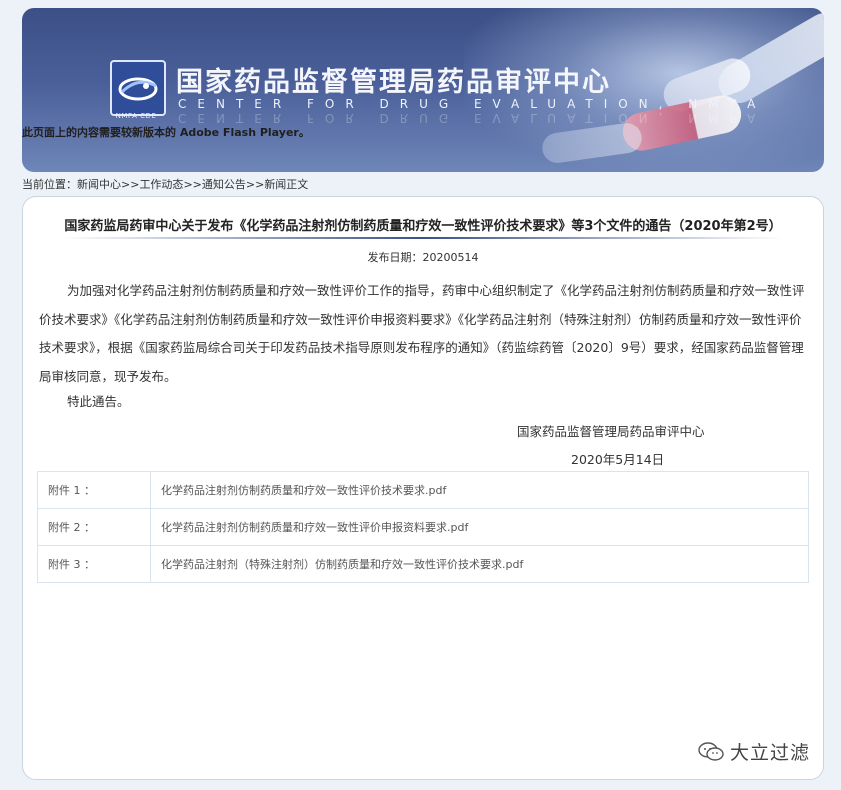 The height and width of the screenshot is (790, 841). I want to click on table-row: 附件 1 ： 化学药品注射剂仿制药质量和疗效一致性评价技术要求.pdf, so click(423, 490).